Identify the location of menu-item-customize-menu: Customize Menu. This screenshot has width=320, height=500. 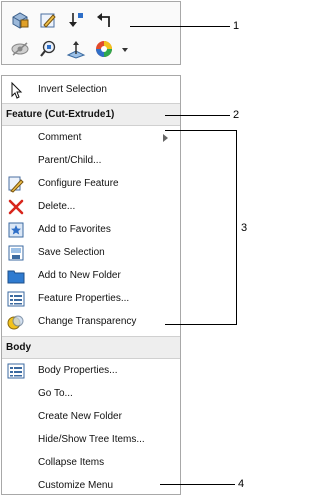
(91, 486).